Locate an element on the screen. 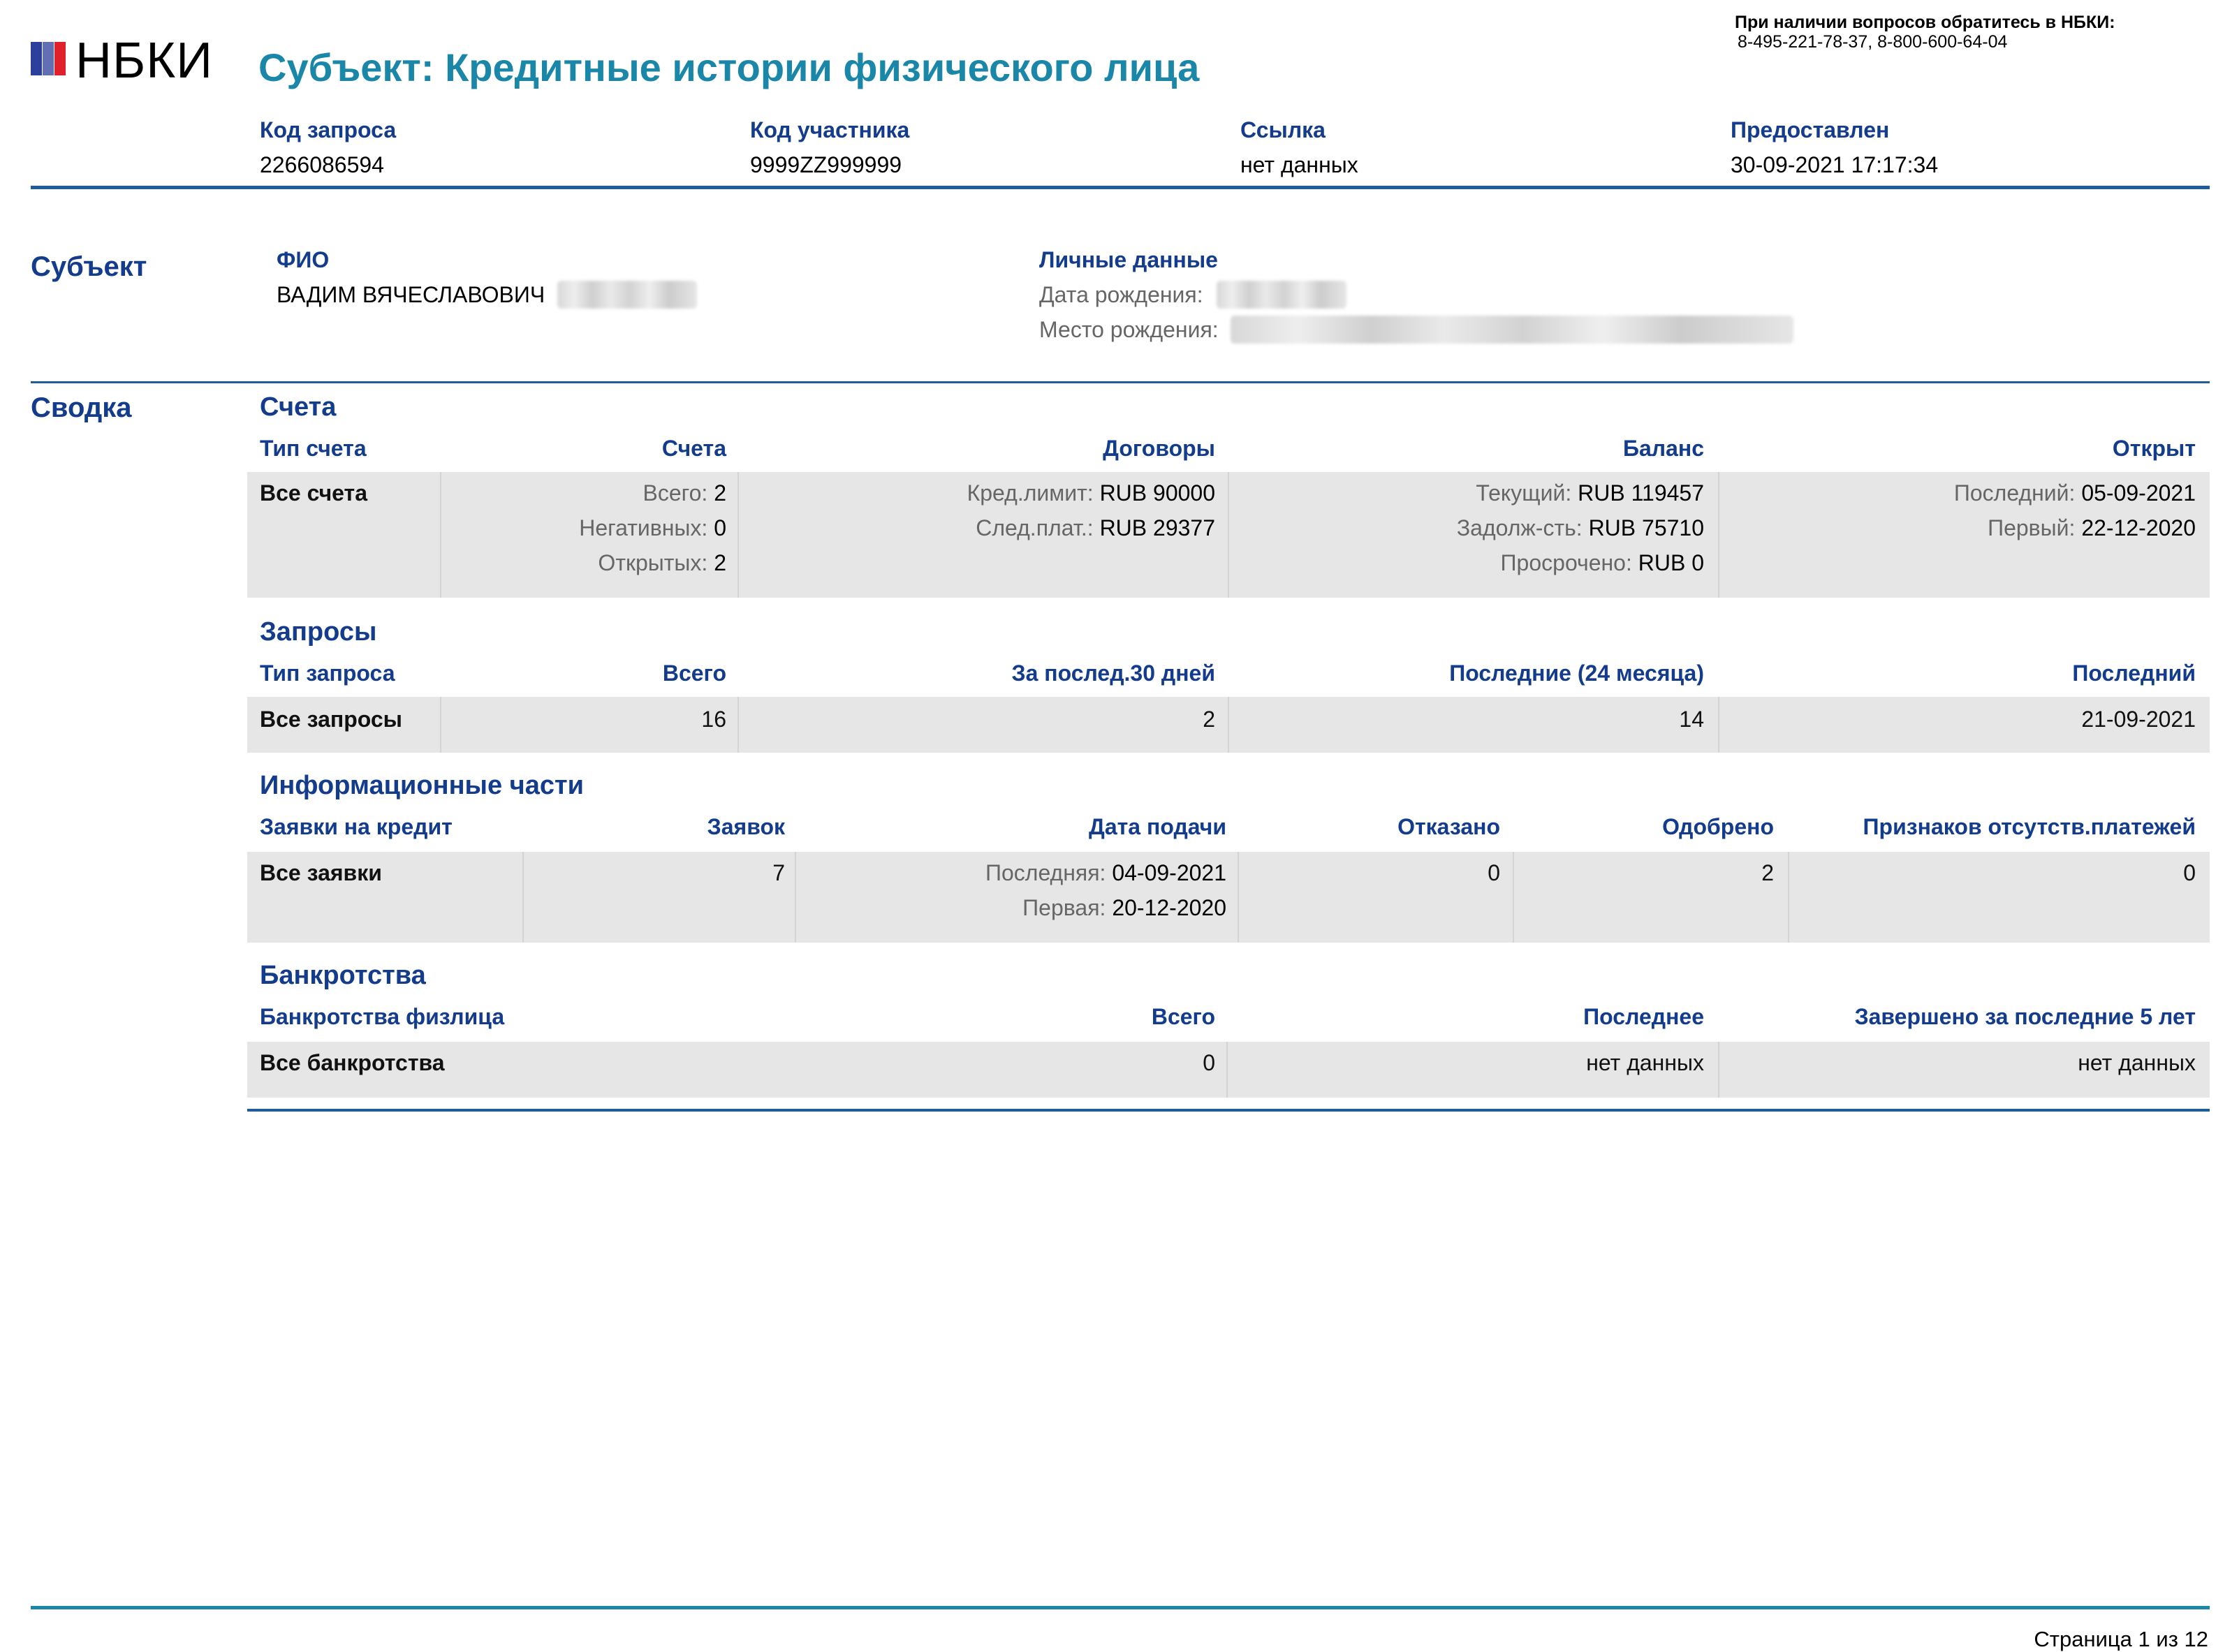  credit-limit-label: Кред.лимит: is located at coordinates (1030, 493).